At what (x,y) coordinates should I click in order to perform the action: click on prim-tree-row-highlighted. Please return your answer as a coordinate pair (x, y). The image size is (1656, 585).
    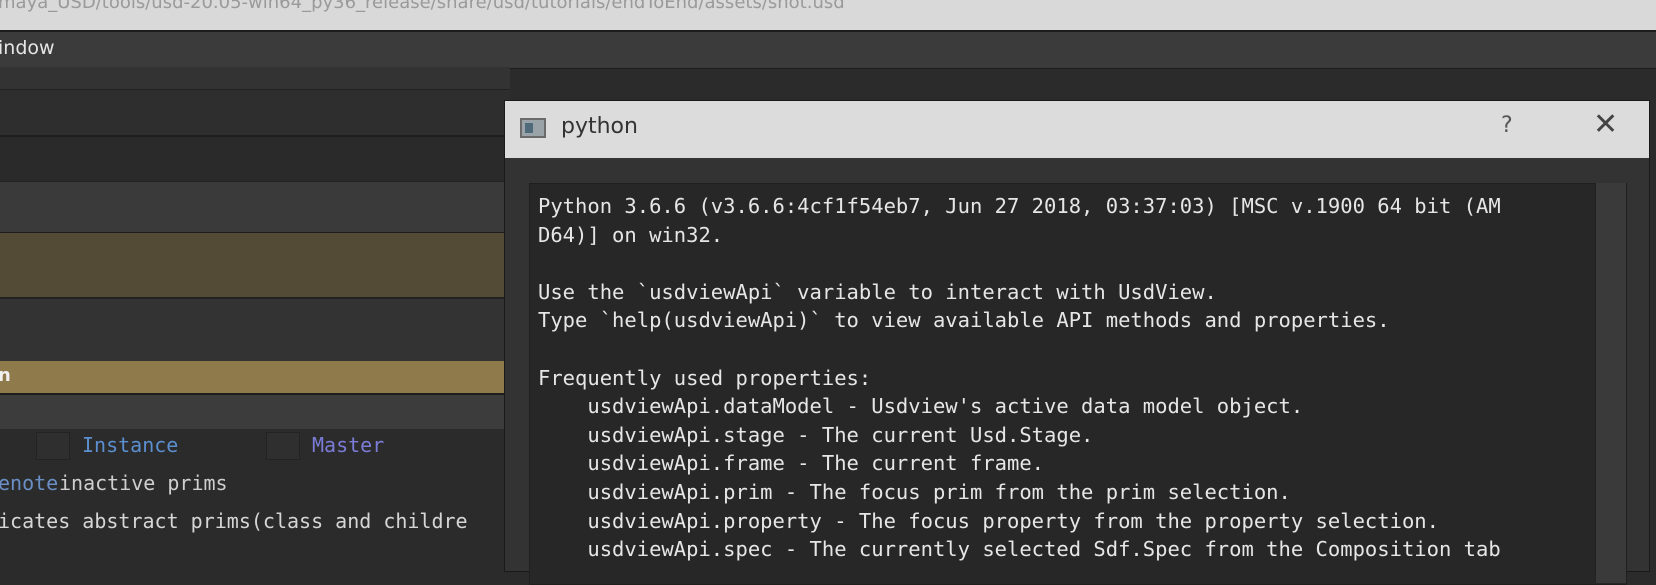
    Looking at the image, I should click on (255, 266).